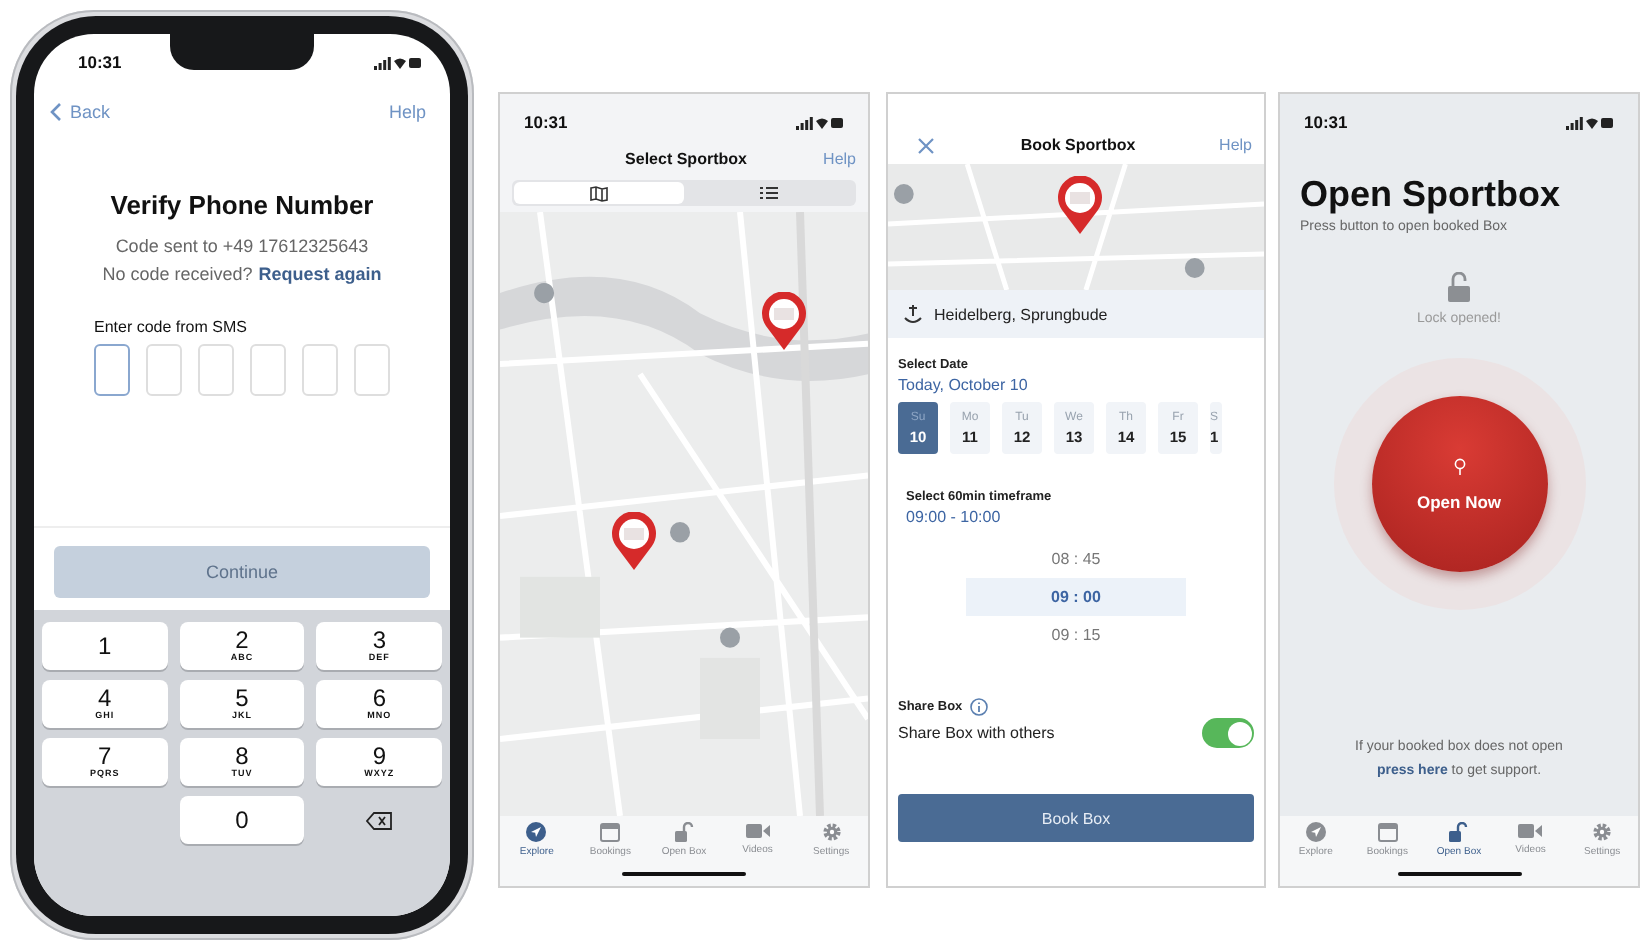 The width and height of the screenshot is (1642, 944). Describe the element at coordinates (1078, 145) in the screenshot. I see `screen-title: Book Sportbox` at that location.